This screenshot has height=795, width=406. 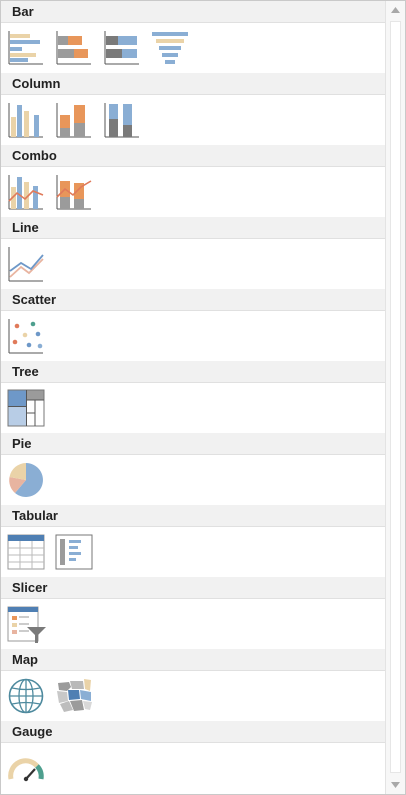 I want to click on combo-stacked-line-icon, so click(x=74, y=192).